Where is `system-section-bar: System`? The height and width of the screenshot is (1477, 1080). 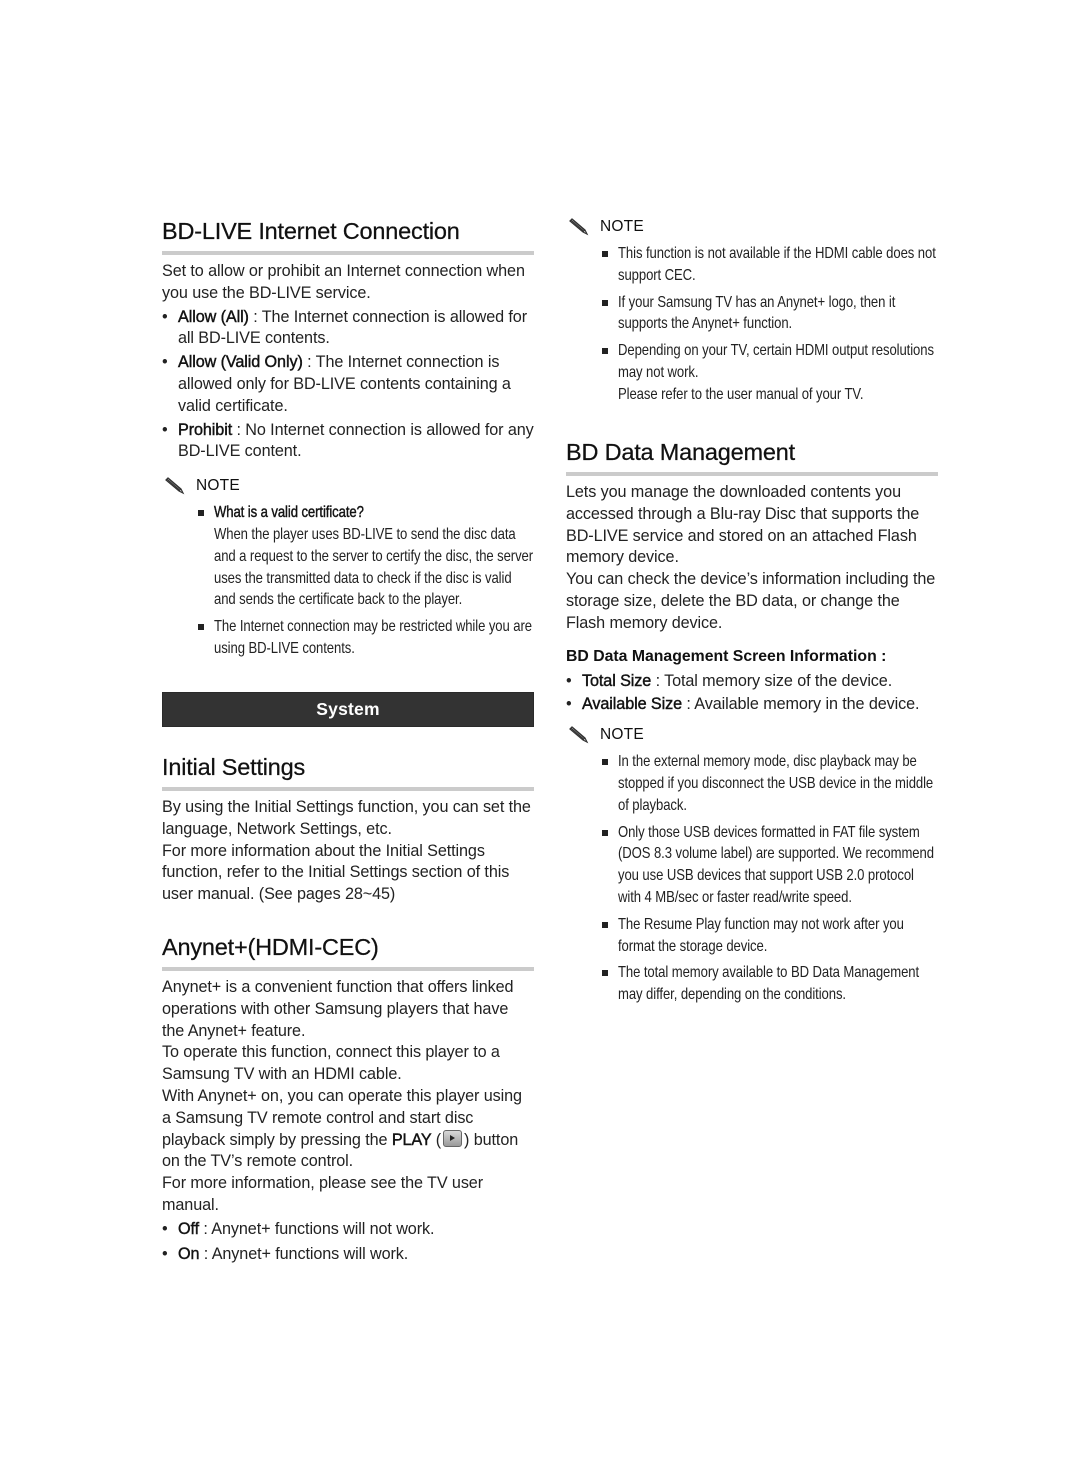 system-section-bar: System is located at coordinates (348, 709).